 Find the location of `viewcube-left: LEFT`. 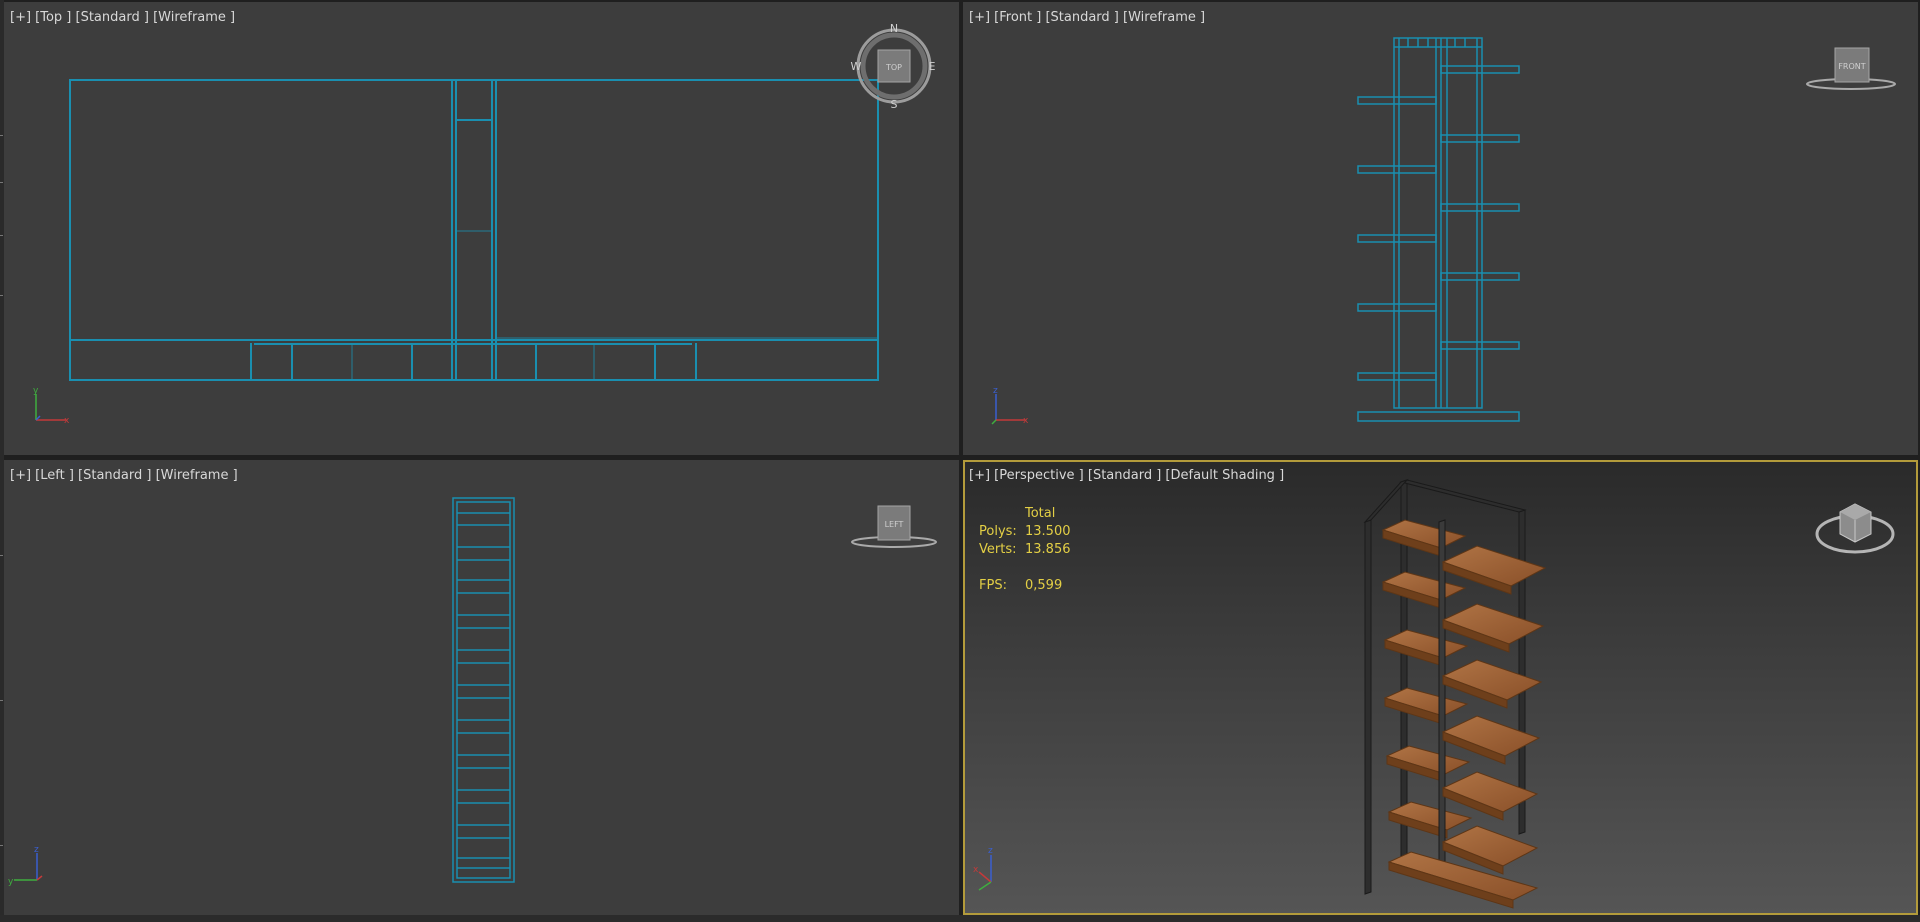

viewcube-left: LEFT is located at coordinates (894, 526).